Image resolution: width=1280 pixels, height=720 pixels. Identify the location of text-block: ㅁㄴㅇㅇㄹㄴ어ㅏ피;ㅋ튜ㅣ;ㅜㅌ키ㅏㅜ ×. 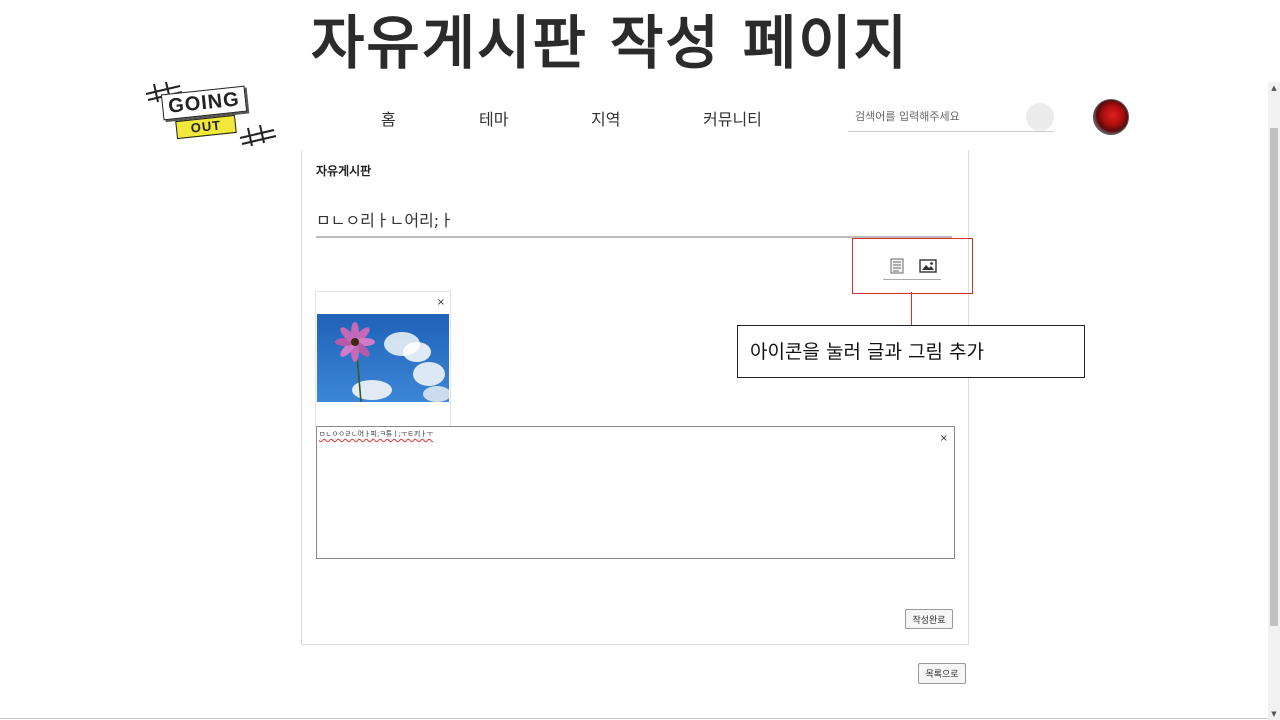
(635, 492).